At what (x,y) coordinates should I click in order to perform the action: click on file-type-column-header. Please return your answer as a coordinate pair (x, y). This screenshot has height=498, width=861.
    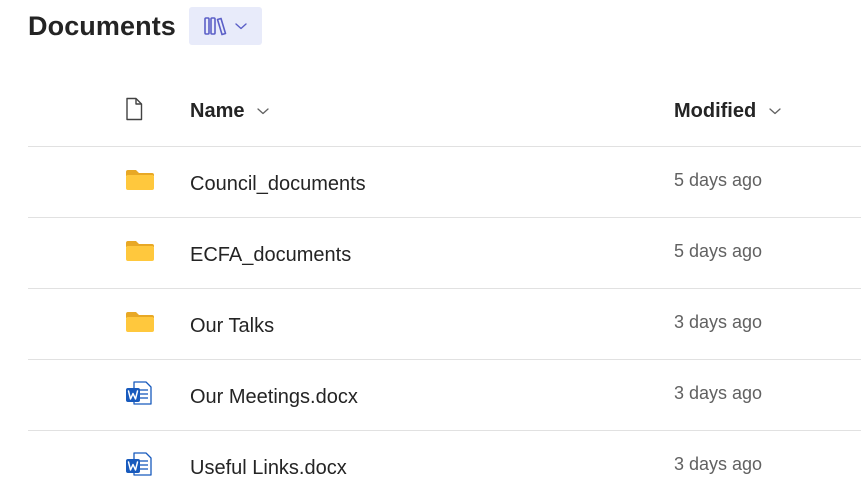
    Looking at the image, I should click on (134, 111).